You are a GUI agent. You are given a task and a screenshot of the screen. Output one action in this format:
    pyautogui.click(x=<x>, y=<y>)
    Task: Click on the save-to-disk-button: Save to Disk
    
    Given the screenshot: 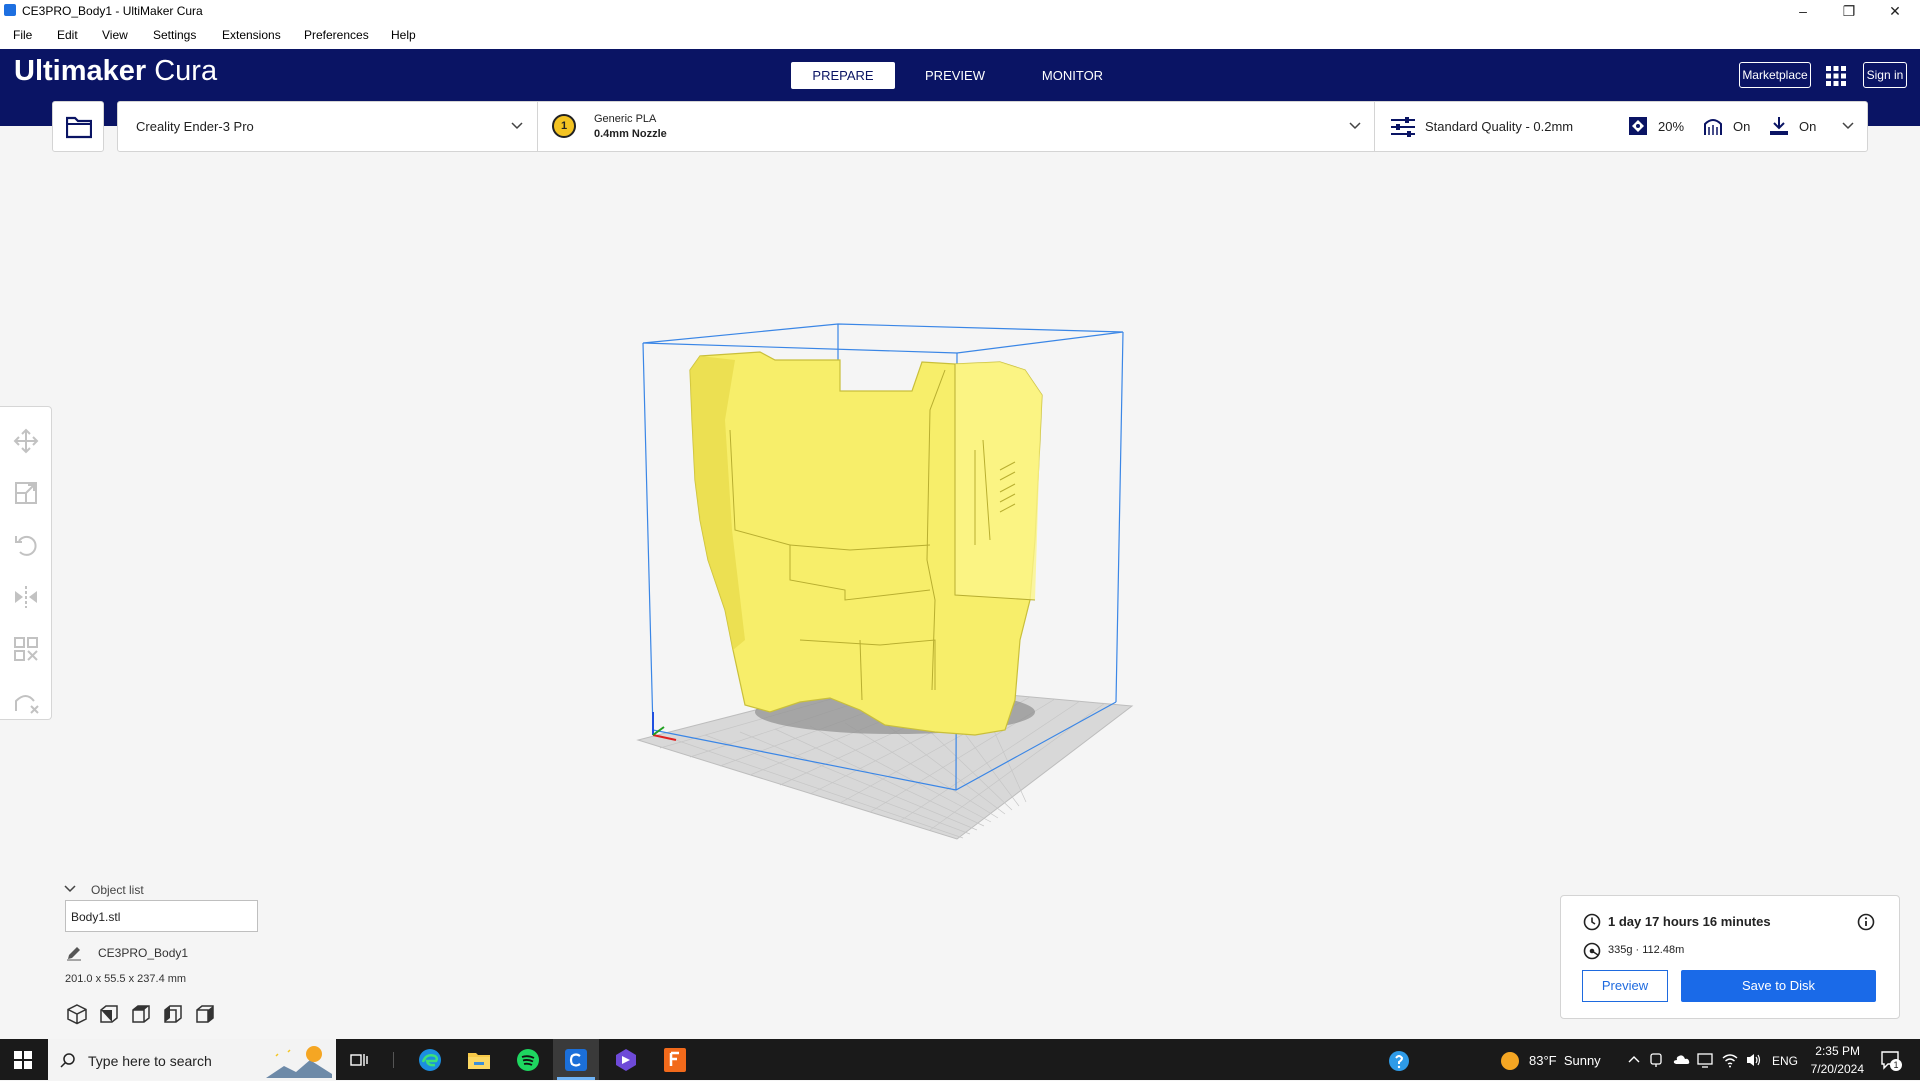 What is the action you would take?
    pyautogui.click(x=1778, y=986)
    